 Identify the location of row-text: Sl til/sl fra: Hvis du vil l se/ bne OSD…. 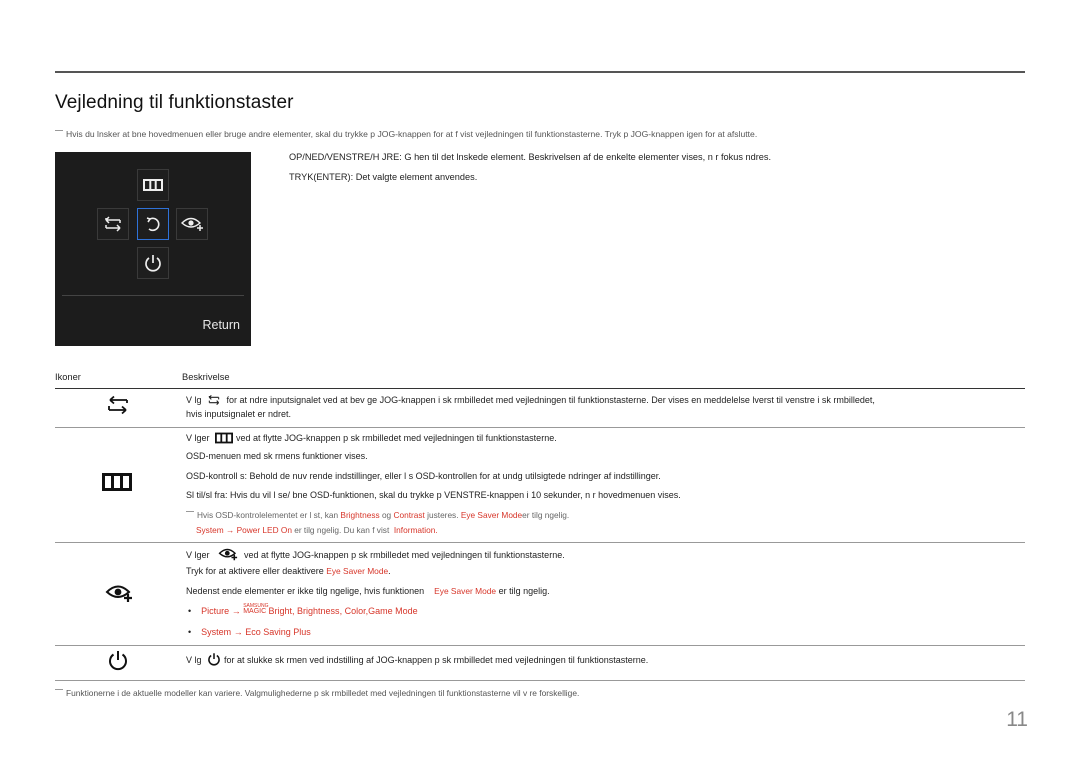
(433, 495).